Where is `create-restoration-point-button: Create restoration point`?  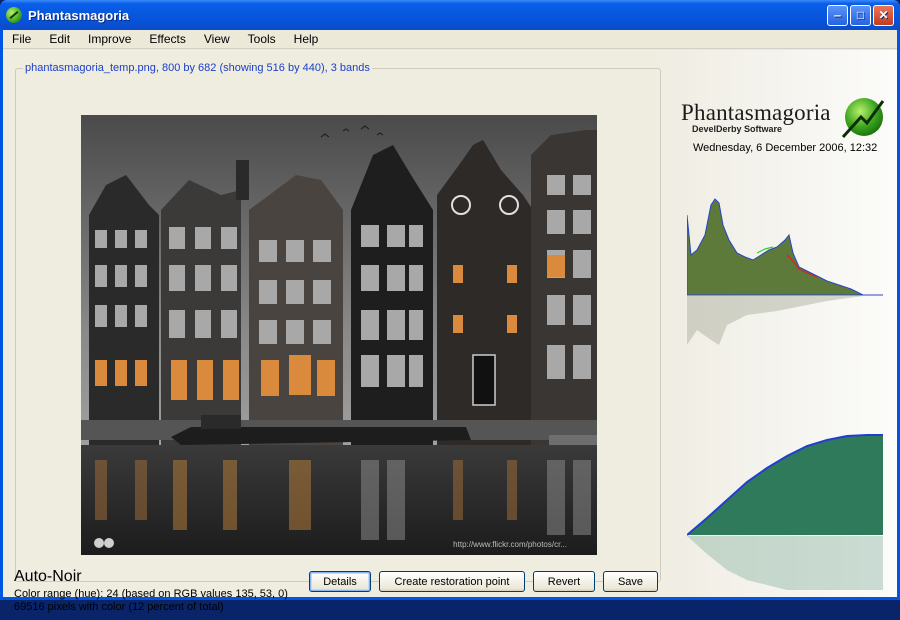 create-restoration-point-button: Create restoration point is located at coordinates (452, 581).